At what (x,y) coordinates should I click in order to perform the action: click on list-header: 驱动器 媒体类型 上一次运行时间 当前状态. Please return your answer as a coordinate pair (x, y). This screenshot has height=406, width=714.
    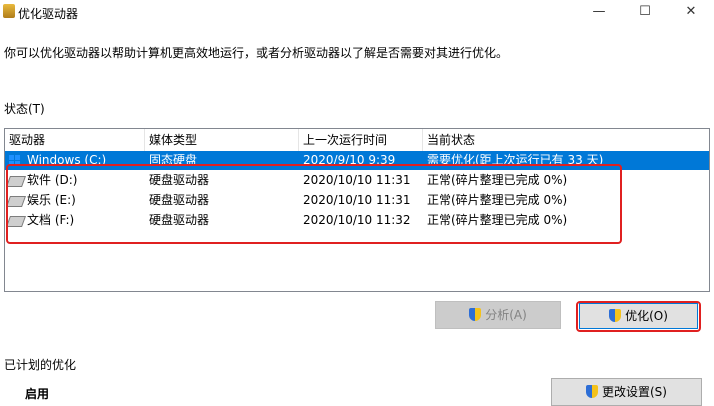
    Looking at the image, I should click on (357, 140).